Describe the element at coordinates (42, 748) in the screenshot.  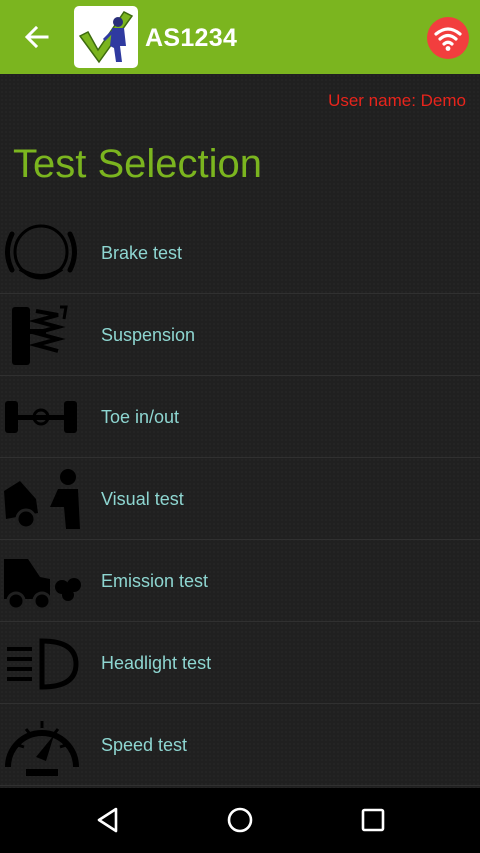
I see `speedometer-icon` at that location.